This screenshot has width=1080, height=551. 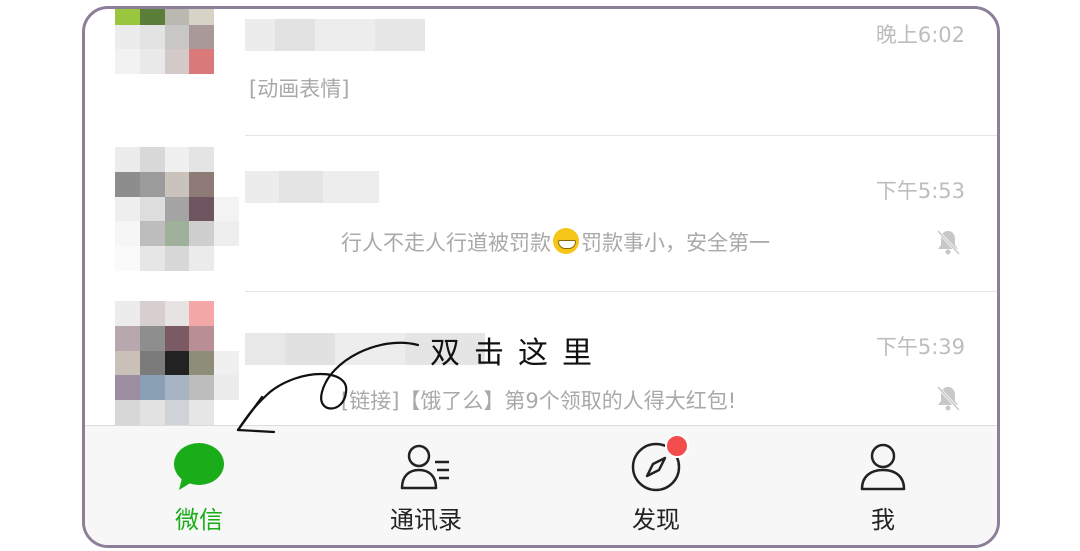 I want to click on tab-me: 我, so click(x=883, y=487).